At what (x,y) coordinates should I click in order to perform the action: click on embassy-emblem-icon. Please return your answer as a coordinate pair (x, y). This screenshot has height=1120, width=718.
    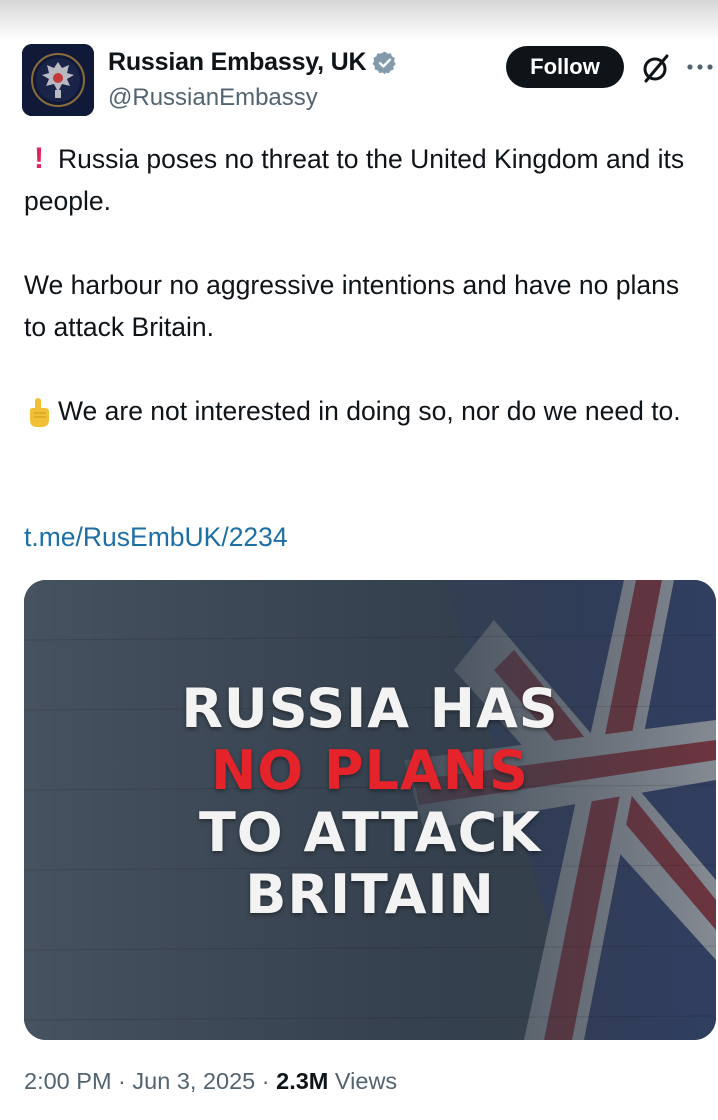
    Looking at the image, I should click on (58, 80).